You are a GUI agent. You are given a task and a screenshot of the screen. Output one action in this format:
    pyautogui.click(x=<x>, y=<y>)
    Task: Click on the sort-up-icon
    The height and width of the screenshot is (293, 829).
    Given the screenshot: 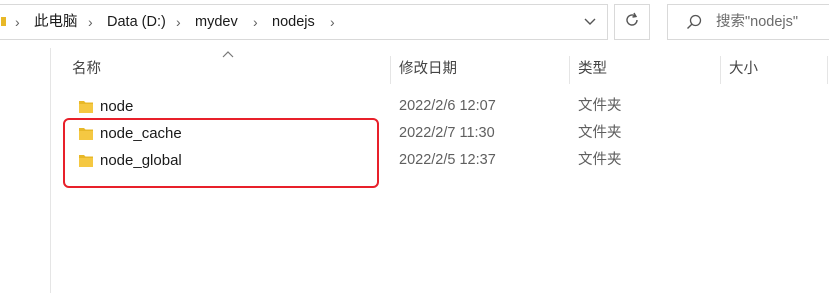 What is the action you would take?
    pyautogui.click(x=228, y=55)
    